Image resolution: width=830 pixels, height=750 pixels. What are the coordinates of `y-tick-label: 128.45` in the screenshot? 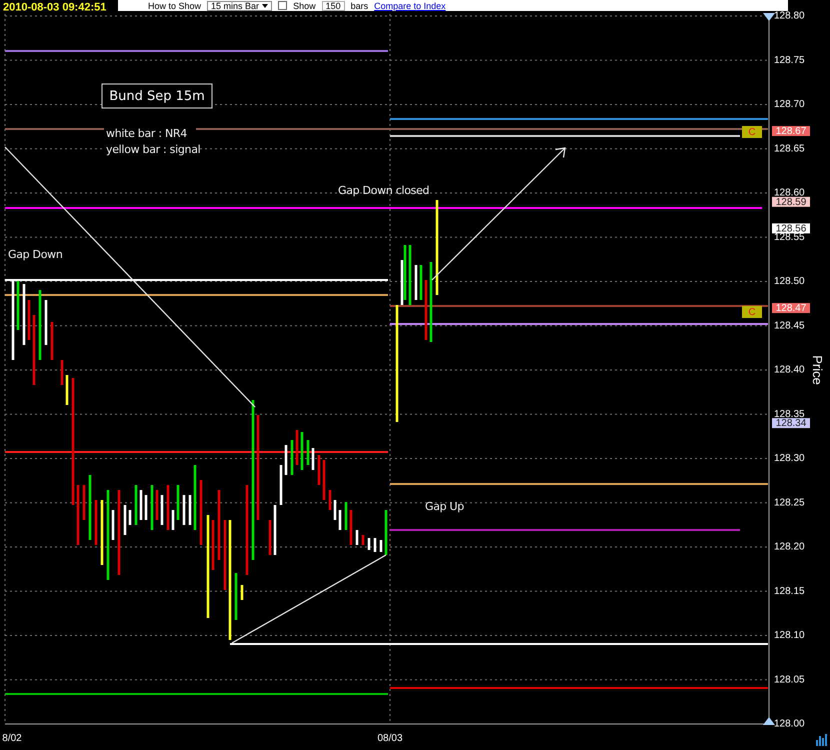 It's located at (789, 326).